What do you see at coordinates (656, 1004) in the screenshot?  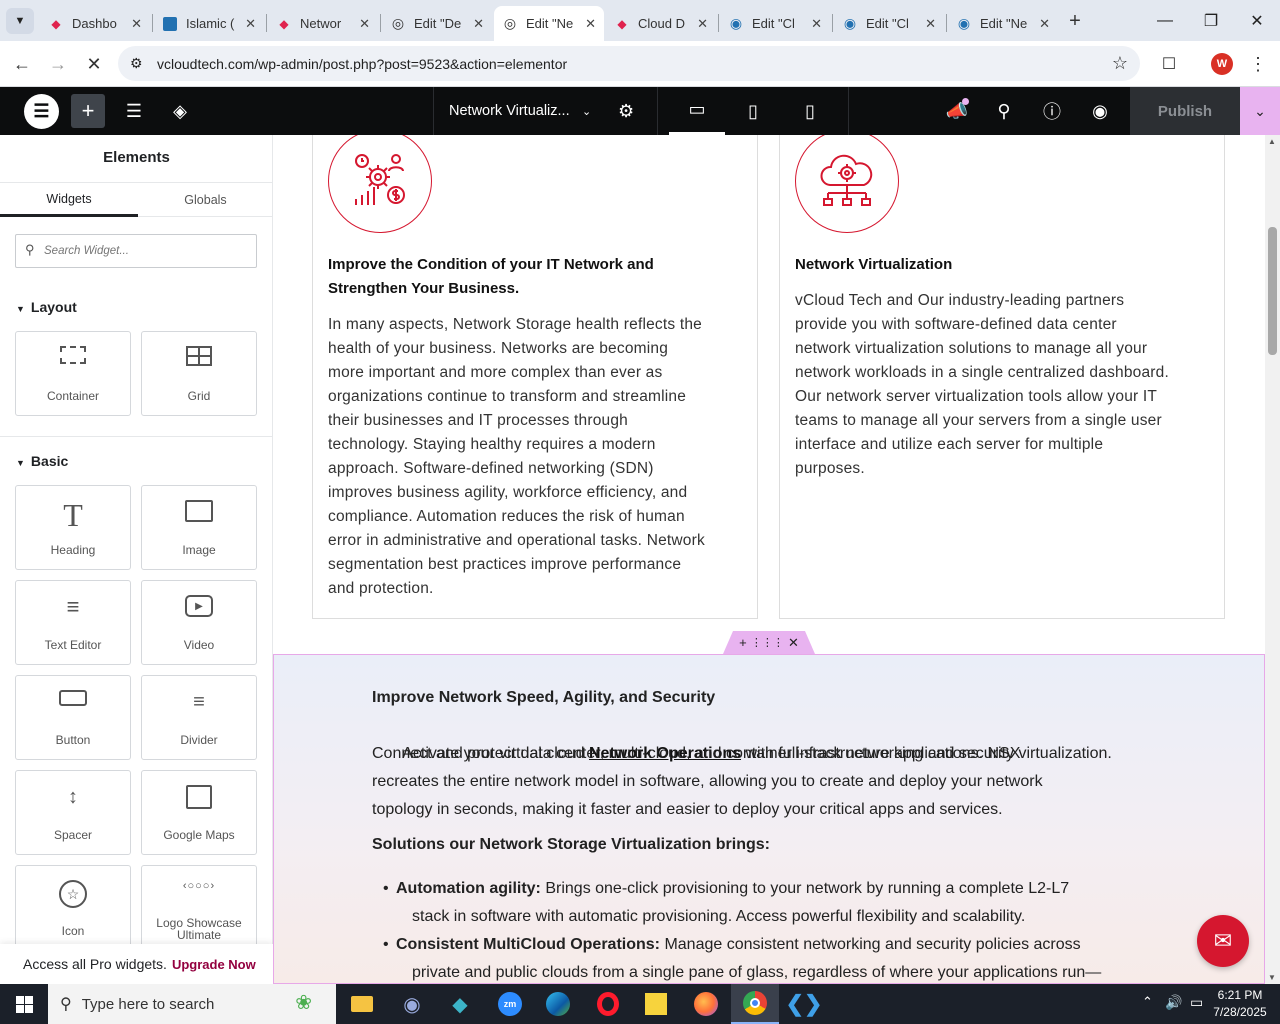 I see `sticky-notes-app` at bounding box center [656, 1004].